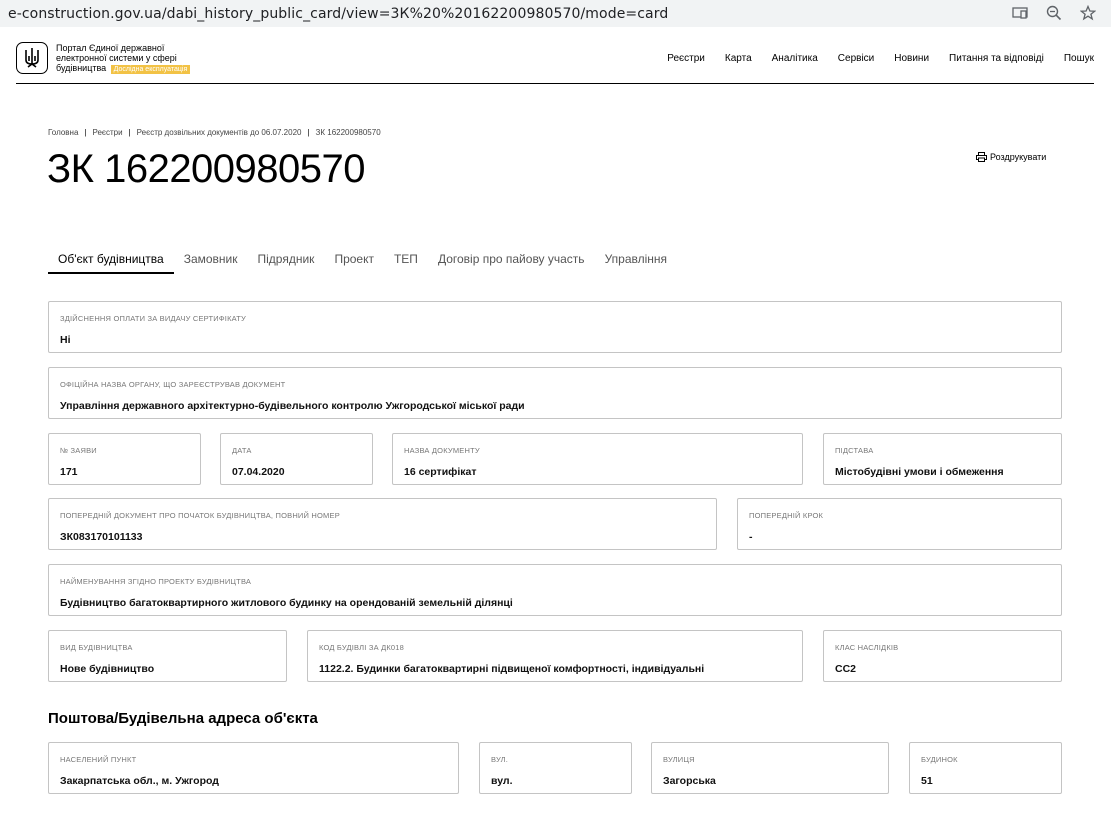 The width and height of the screenshot is (1111, 818). What do you see at coordinates (101, 537) in the screenshot?
I see `field-value: ЗК083170101133` at bounding box center [101, 537].